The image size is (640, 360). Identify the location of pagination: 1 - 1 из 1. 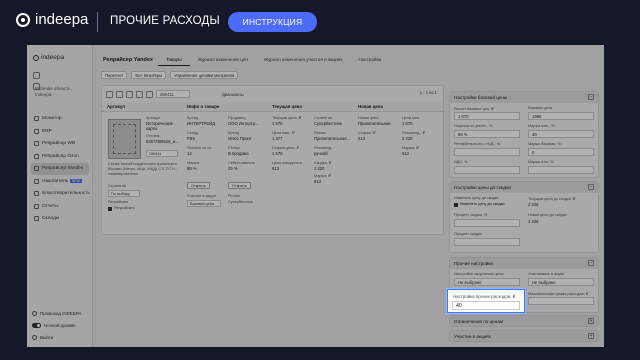
(428, 92).